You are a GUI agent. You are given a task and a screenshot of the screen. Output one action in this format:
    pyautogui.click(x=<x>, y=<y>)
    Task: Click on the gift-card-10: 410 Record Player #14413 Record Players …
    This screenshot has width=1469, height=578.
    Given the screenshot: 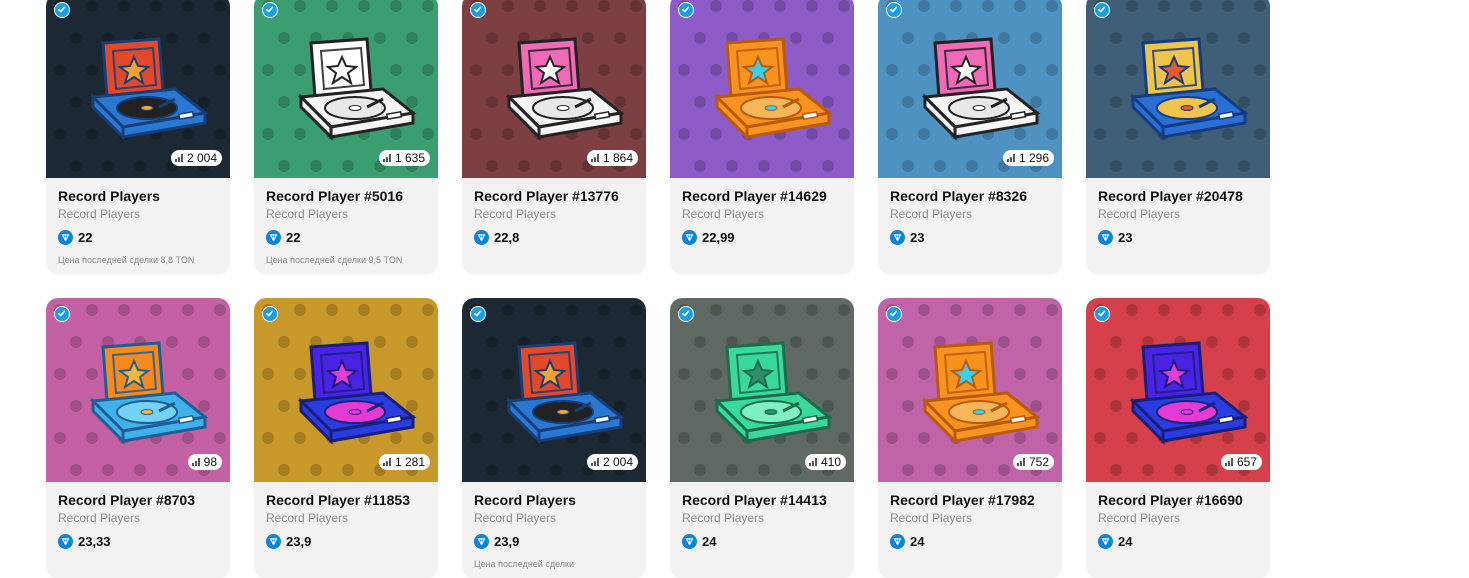 What is the action you would take?
    pyautogui.click(x=762, y=438)
    